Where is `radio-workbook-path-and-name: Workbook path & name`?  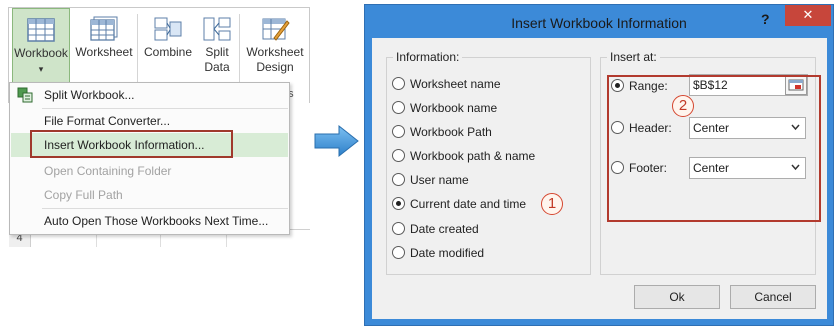 radio-workbook-path-and-name: Workbook path & name is located at coordinates (463, 156).